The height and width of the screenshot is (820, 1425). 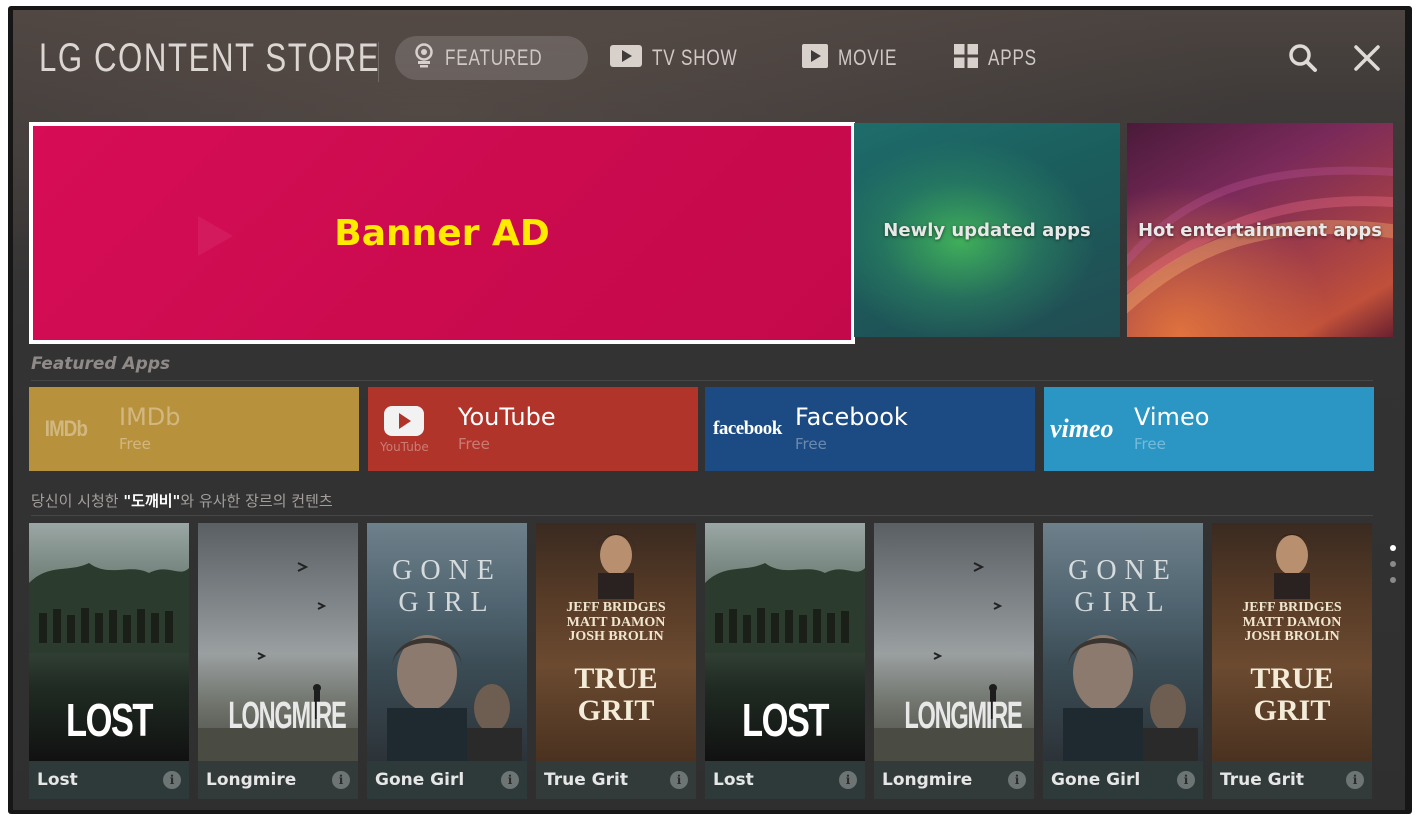 What do you see at coordinates (1172, 417) in the screenshot?
I see `app-name: Vimeo` at bounding box center [1172, 417].